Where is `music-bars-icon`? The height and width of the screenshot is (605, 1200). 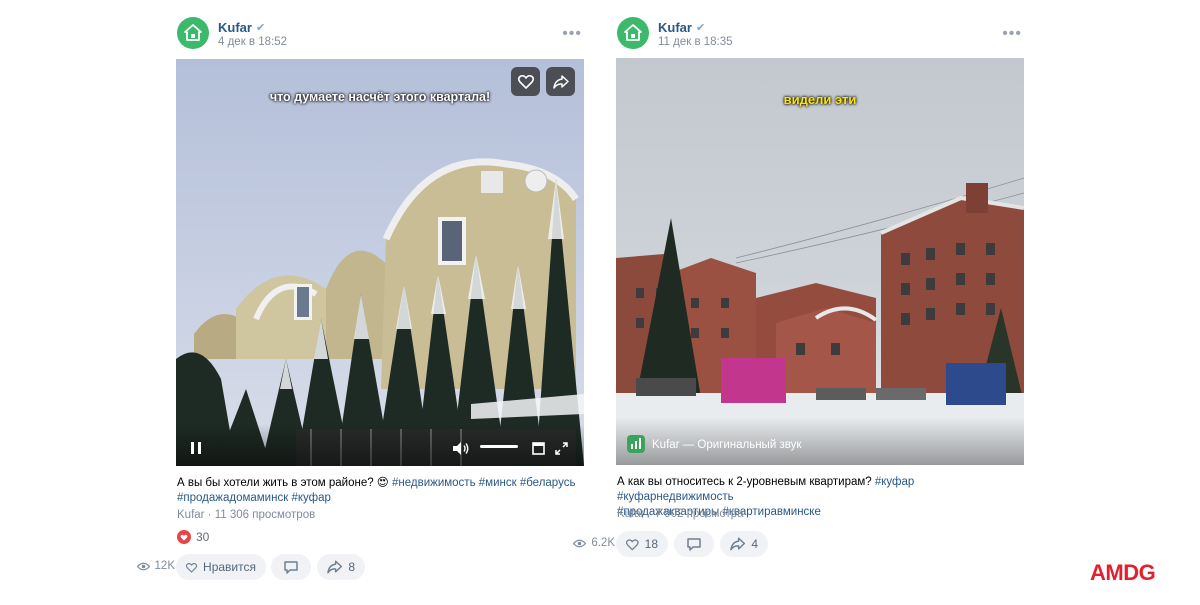 music-bars-icon is located at coordinates (636, 444).